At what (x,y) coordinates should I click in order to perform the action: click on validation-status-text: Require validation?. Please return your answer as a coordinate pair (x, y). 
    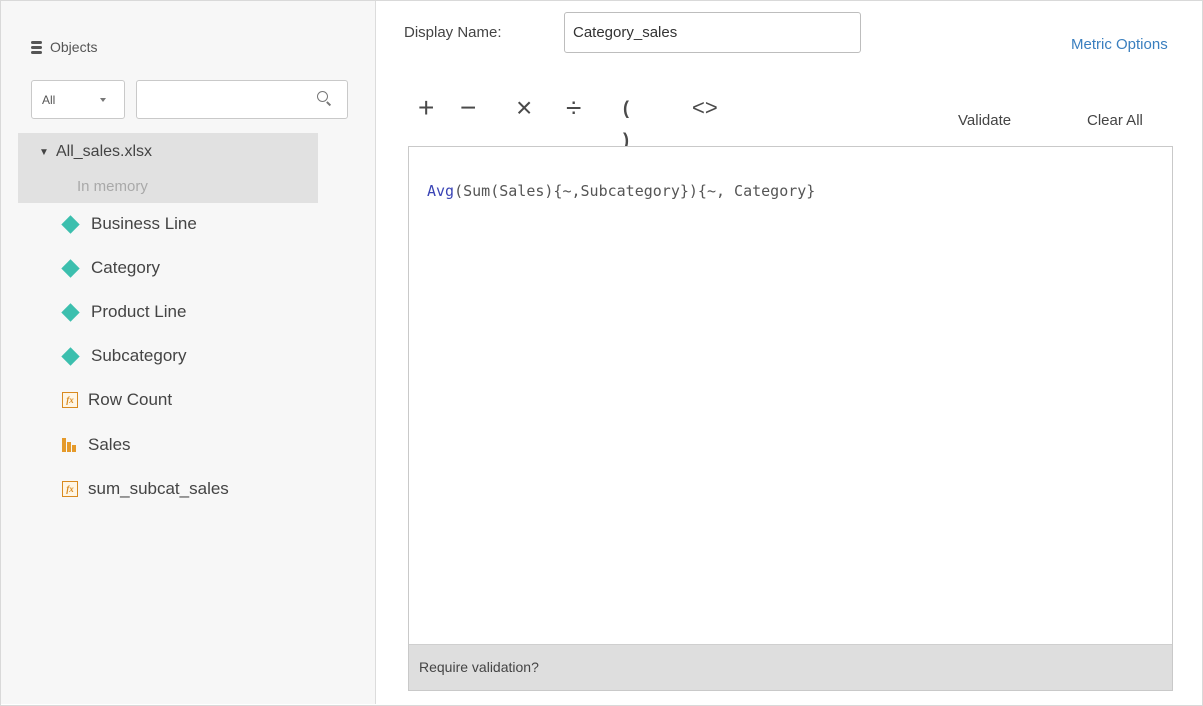
    Looking at the image, I should click on (479, 667).